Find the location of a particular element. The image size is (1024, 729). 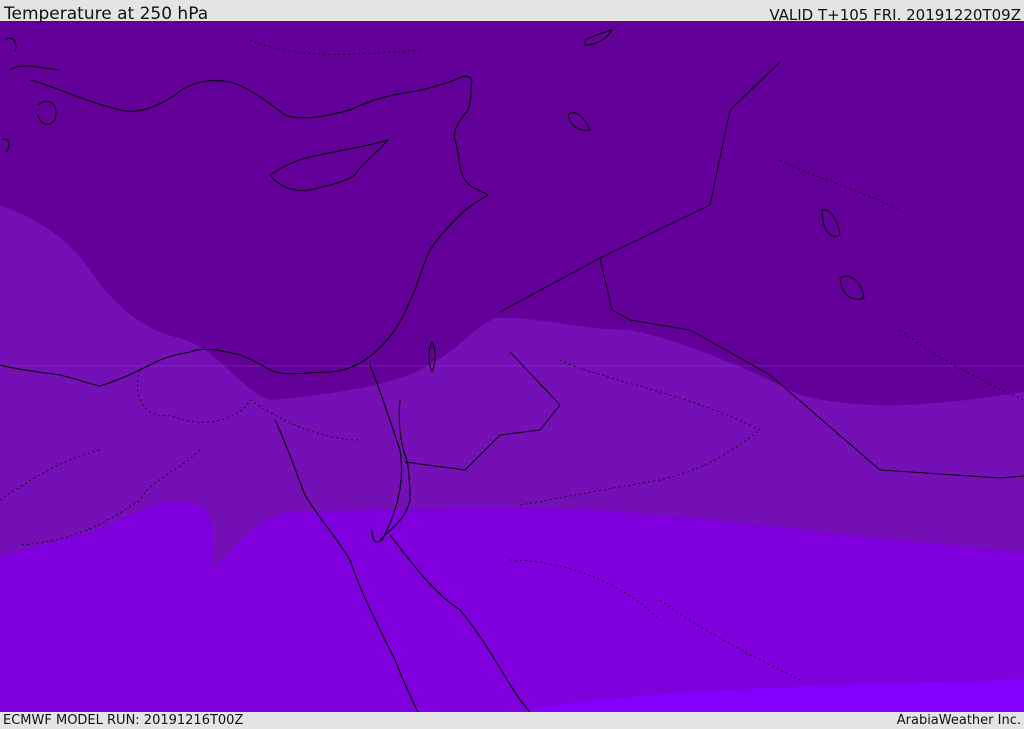

valid-time: VALID T+105 FRI. 20191220T09Z is located at coordinates (895, 15).